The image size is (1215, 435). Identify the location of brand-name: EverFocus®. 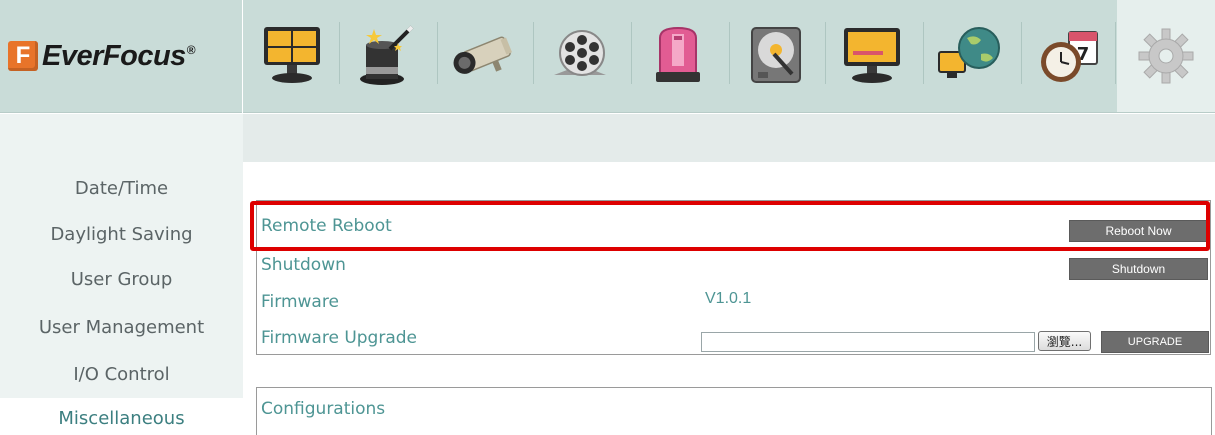
(119, 56).